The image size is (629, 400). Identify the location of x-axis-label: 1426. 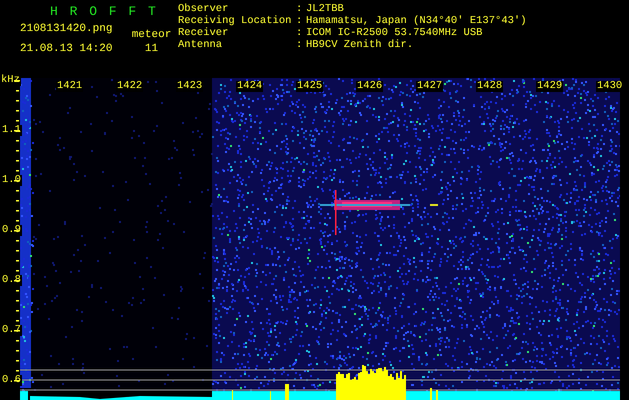
(370, 86).